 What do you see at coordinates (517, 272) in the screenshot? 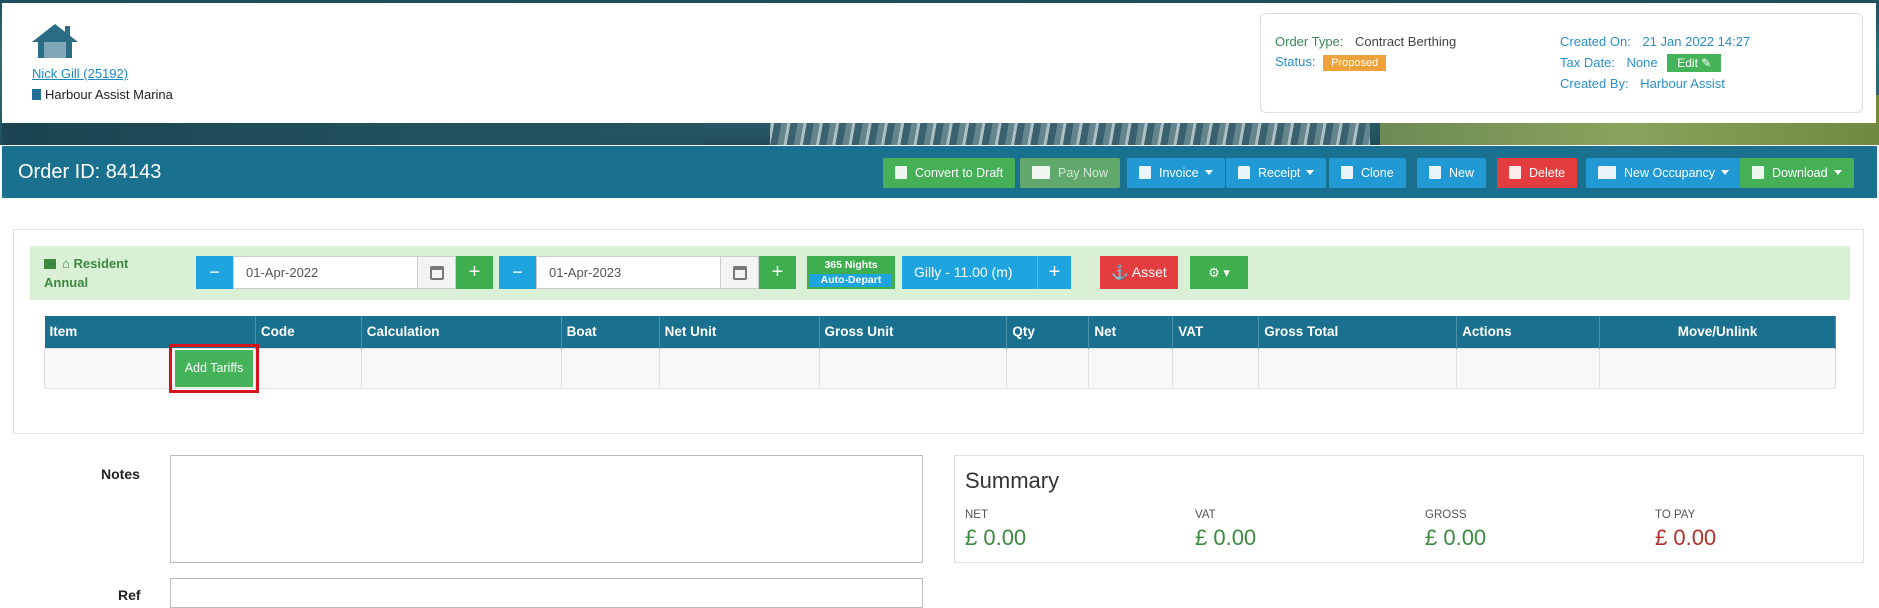
I see `end-date-decrement-button: −` at bounding box center [517, 272].